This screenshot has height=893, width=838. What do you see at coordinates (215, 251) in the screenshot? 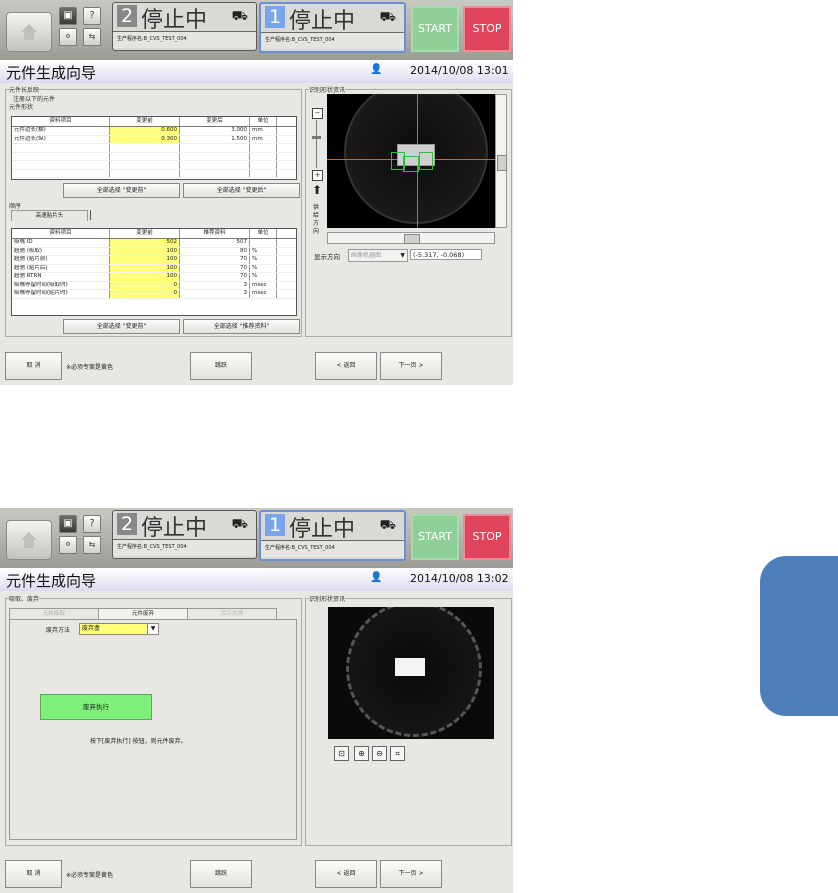
I see `cell: 80` at bounding box center [215, 251].